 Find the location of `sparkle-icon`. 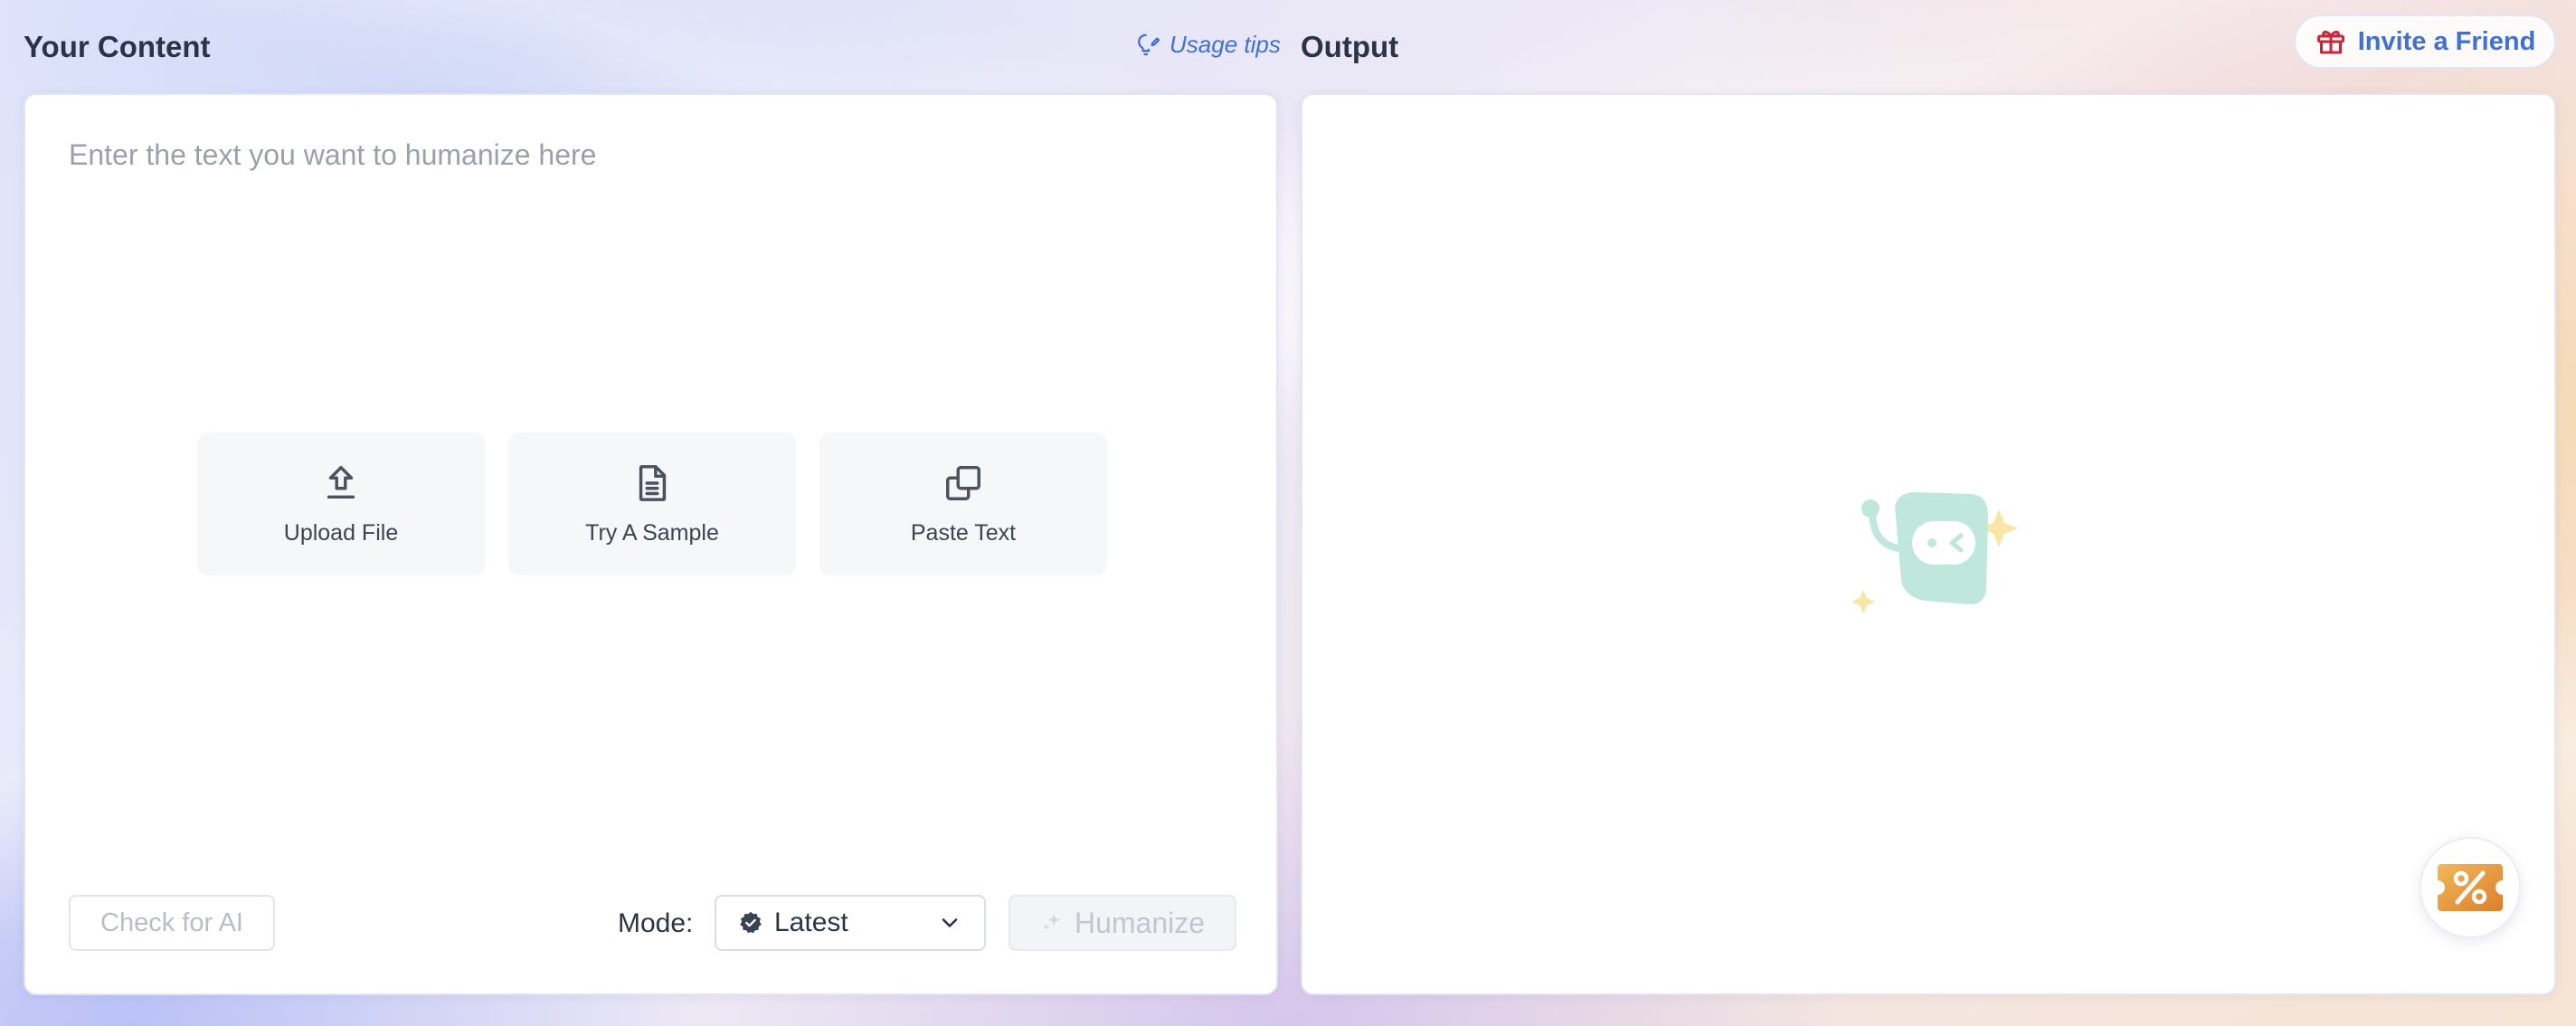

sparkle-icon is located at coordinates (1052, 922).